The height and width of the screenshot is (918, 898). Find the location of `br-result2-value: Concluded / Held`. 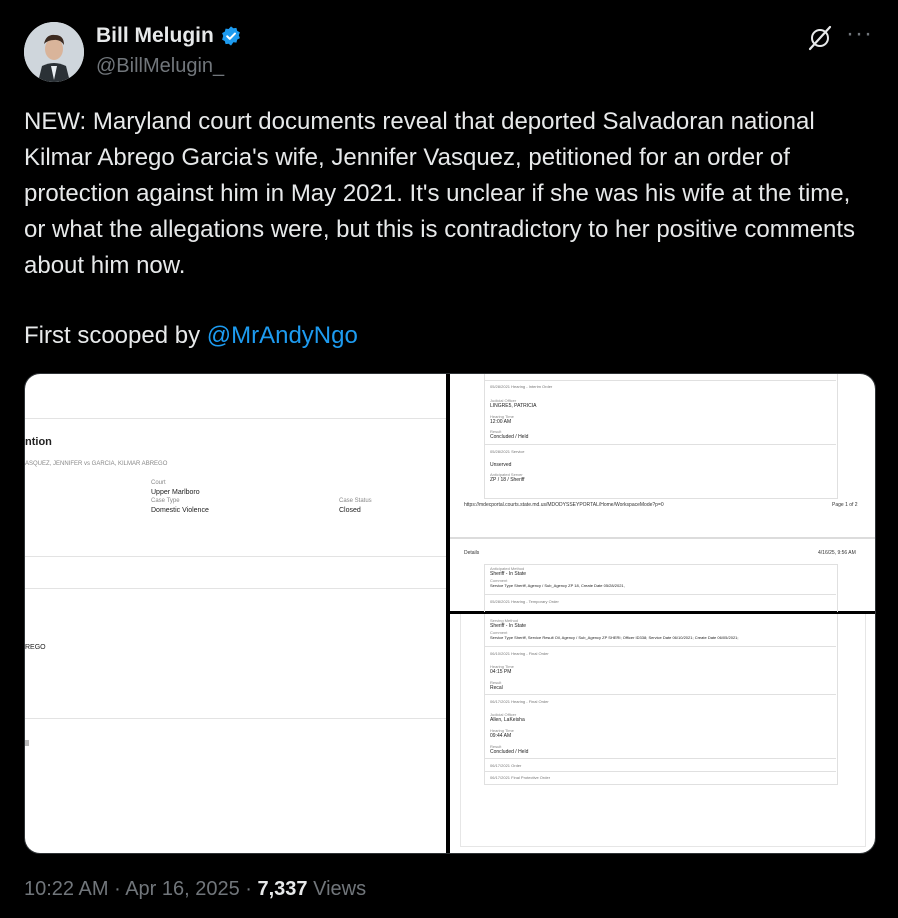

br-result2-value: Concluded / Held is located at coordinates (509, 752).